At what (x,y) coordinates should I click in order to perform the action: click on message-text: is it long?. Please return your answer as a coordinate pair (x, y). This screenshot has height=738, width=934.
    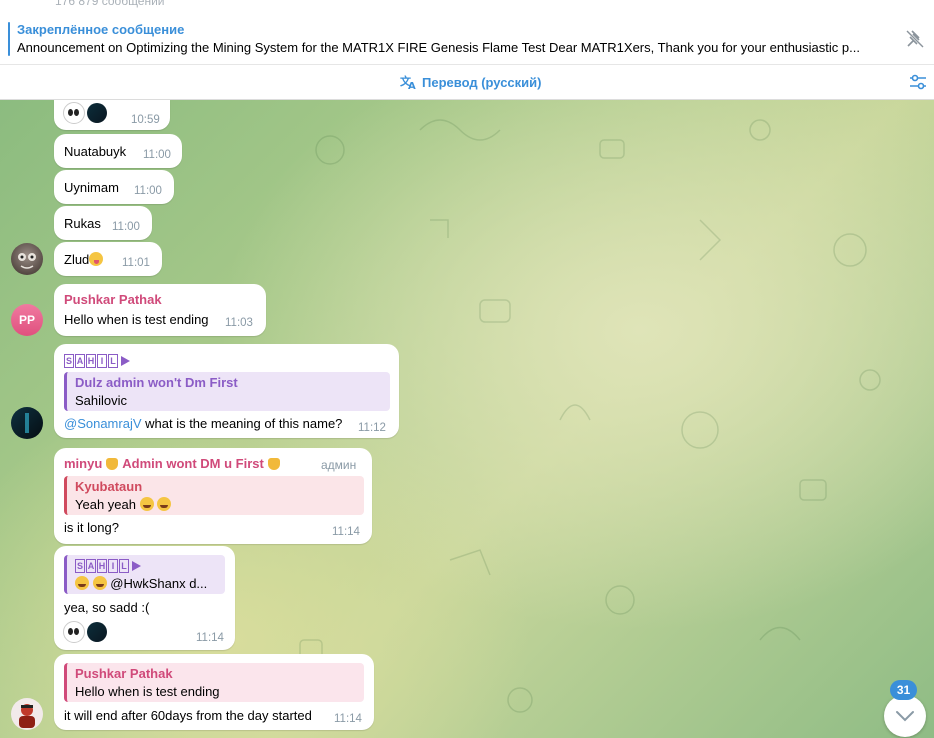
    Looking at the image, I should click on (91, 527).